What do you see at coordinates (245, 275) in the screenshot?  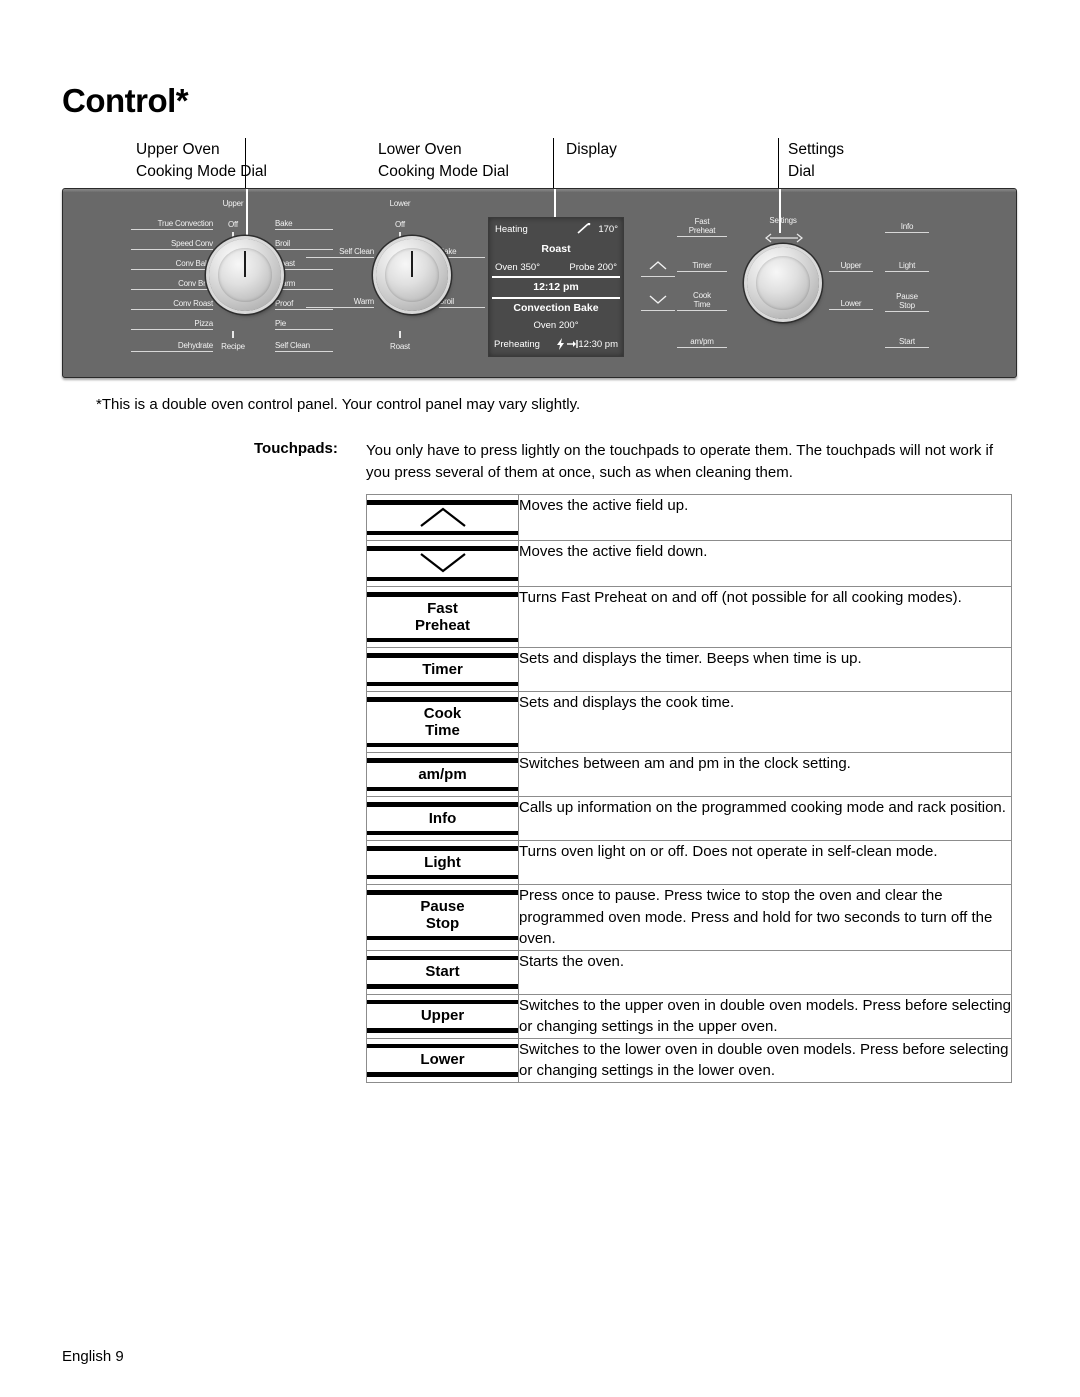 I see `upper-oven-cooking-mode-dial` at bounding box center [245, 275].